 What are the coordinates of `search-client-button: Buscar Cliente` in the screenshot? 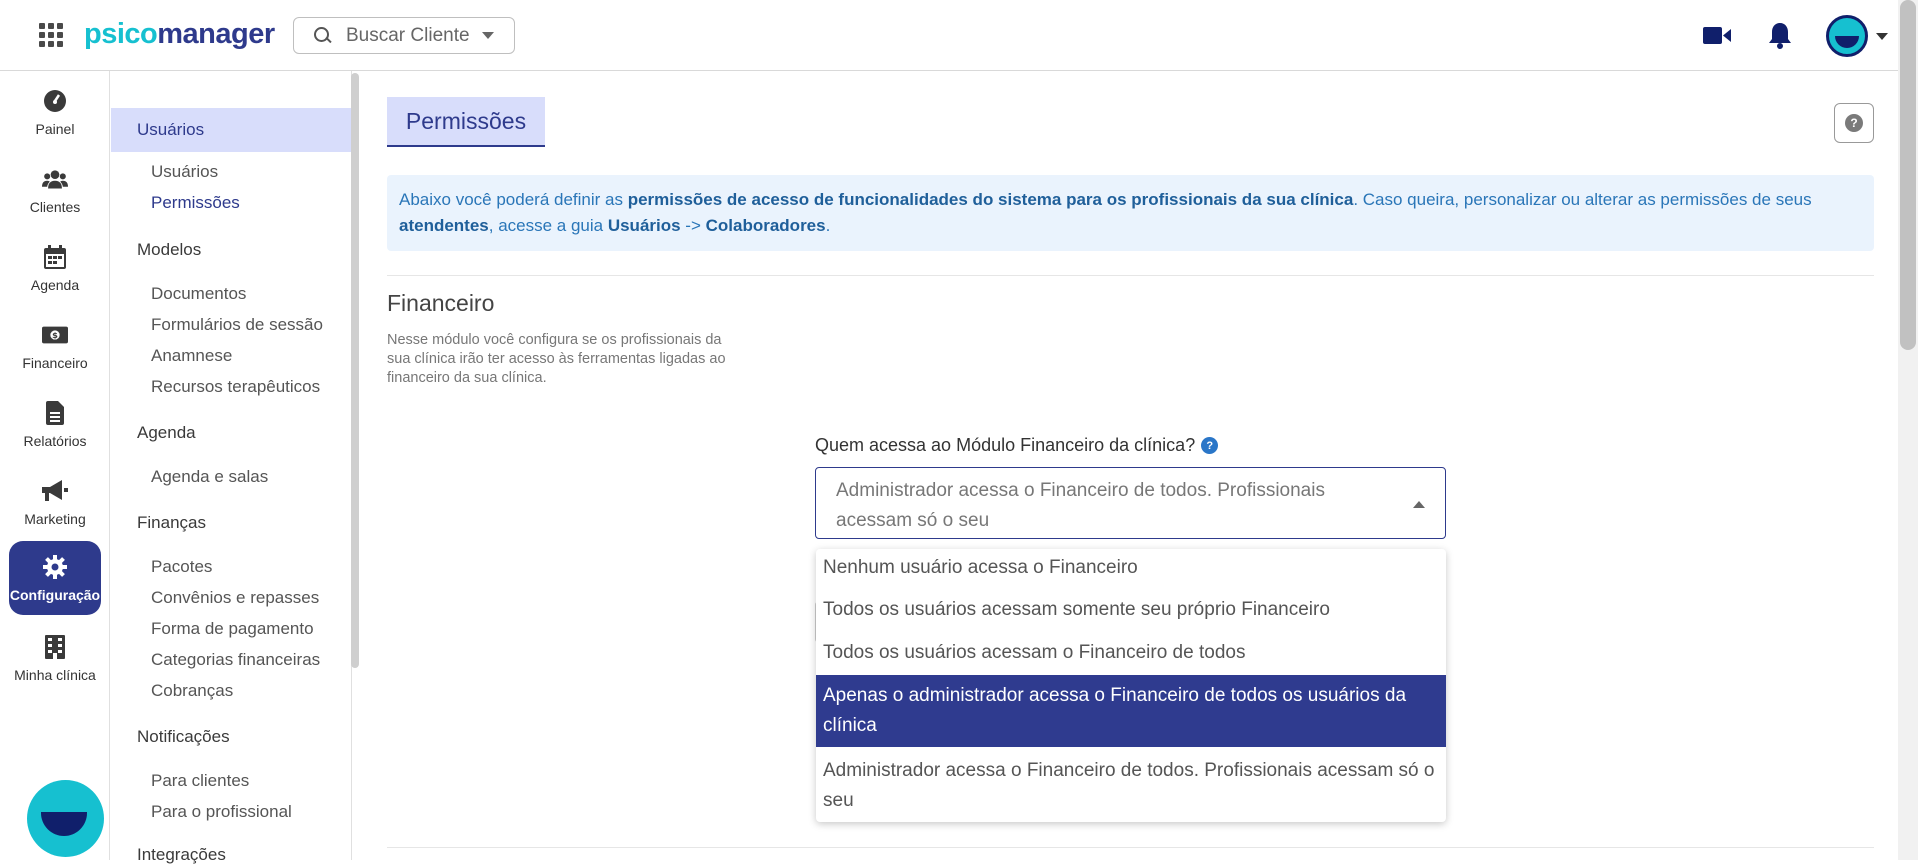 It's located at (404, 35).